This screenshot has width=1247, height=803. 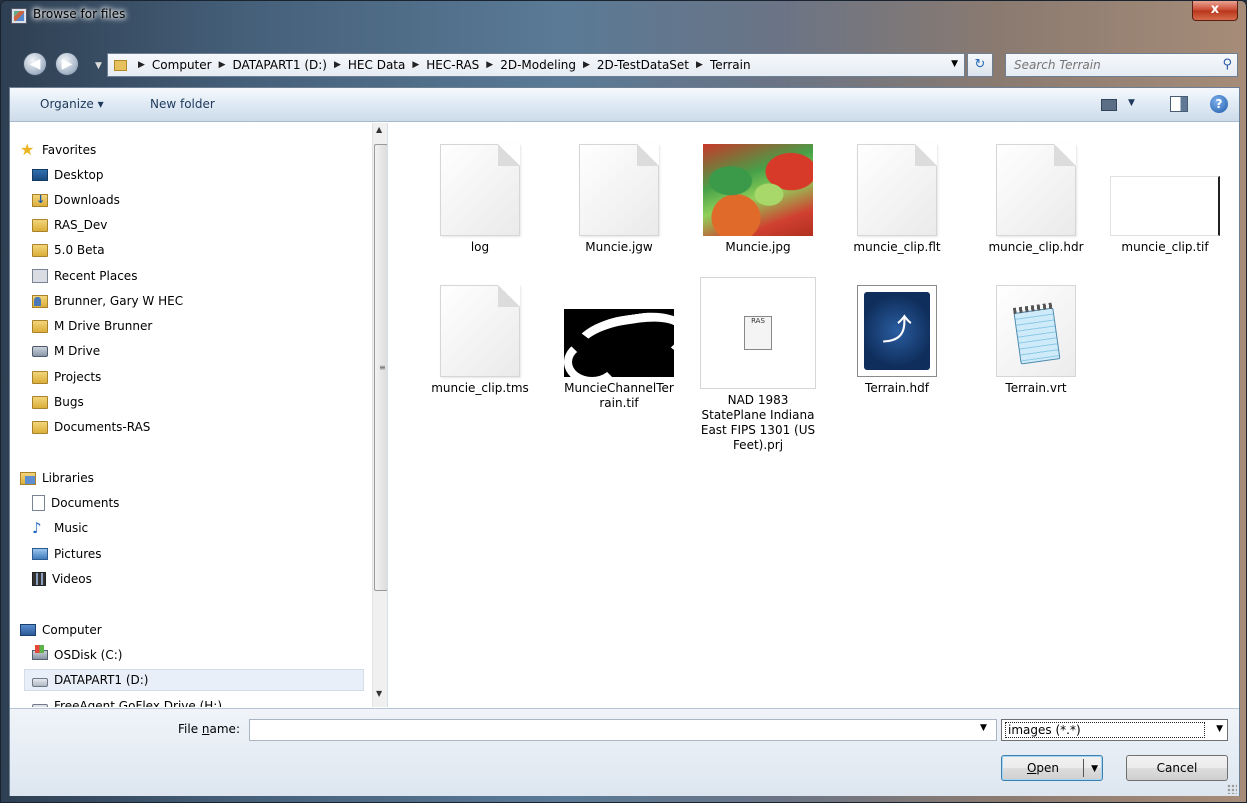 I want to click on sidebar-item-bugs: Bugs, so click(x=58, y=402).